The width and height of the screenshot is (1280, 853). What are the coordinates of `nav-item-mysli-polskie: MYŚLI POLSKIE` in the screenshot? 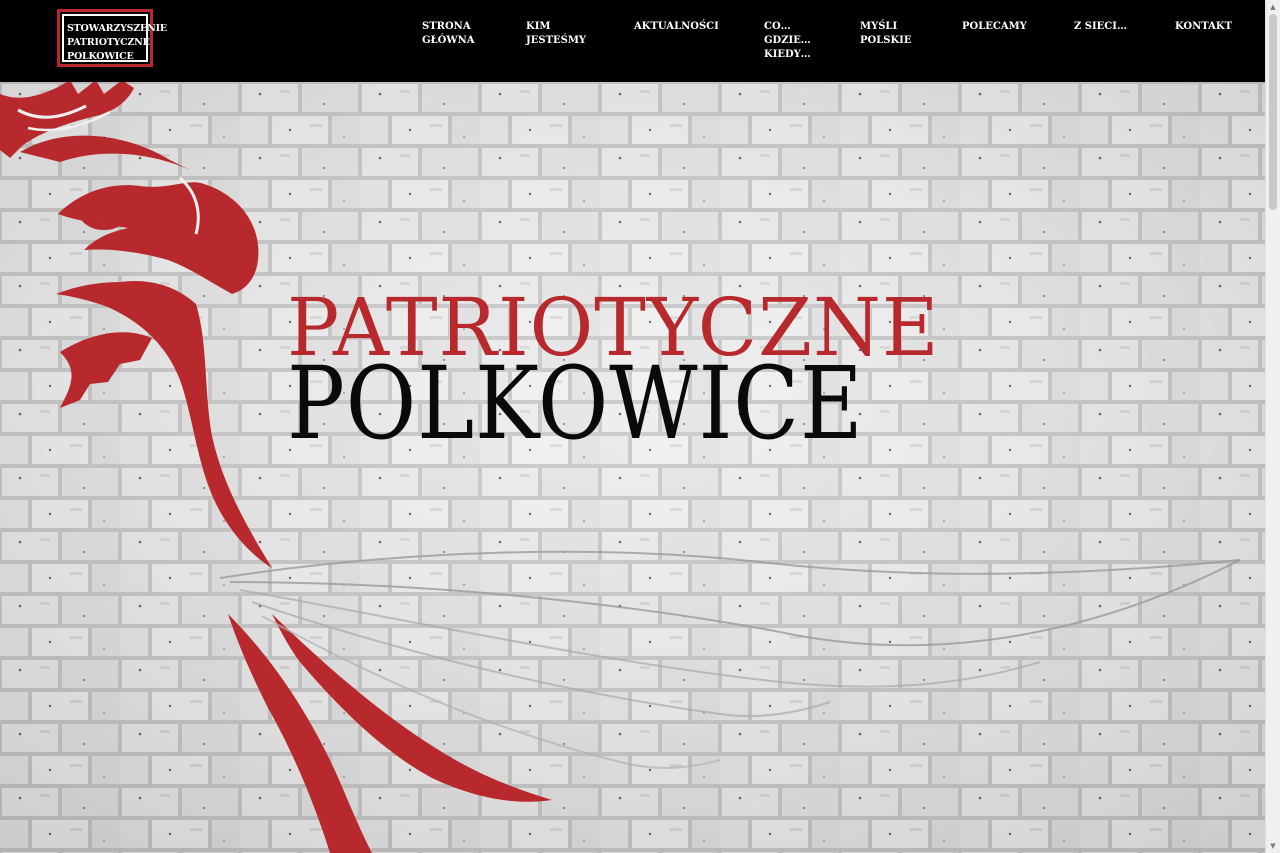 It's located at (885, 34).